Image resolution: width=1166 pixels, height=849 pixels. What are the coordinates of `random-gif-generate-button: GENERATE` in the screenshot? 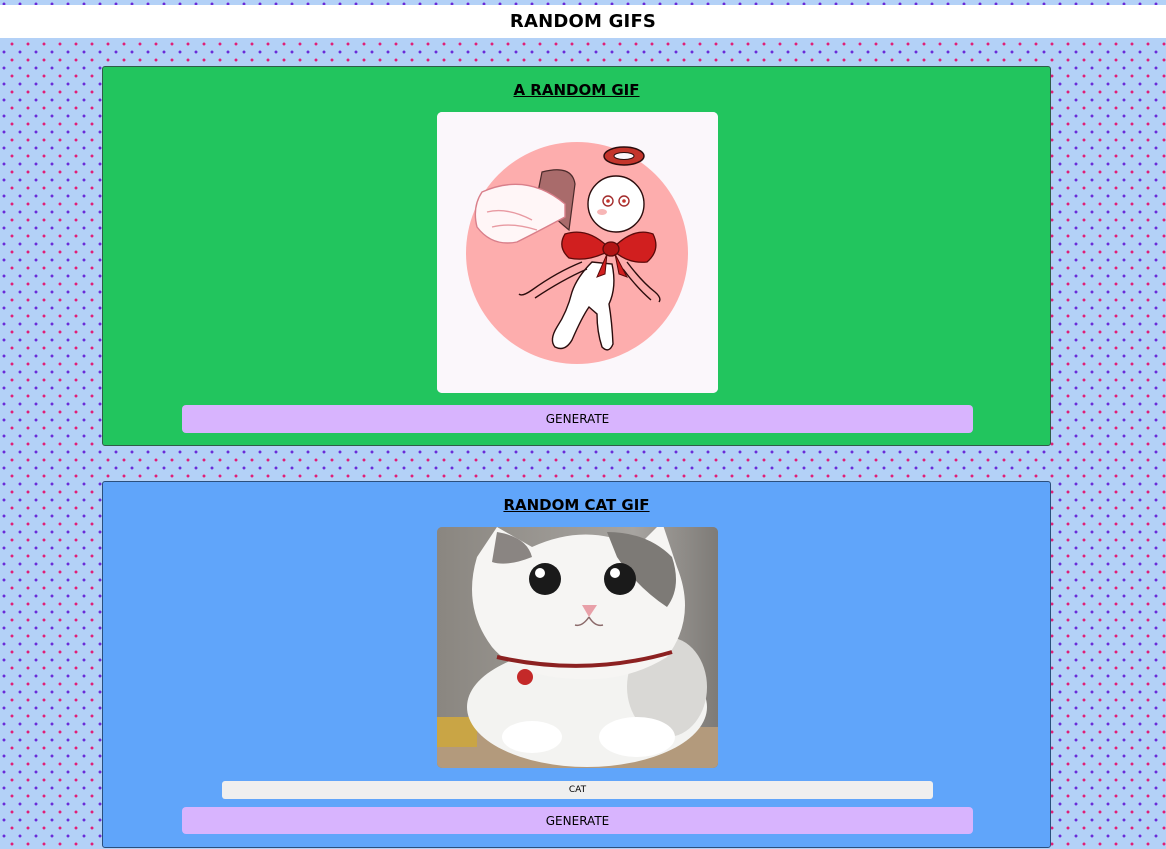 It's located at (577, 419).